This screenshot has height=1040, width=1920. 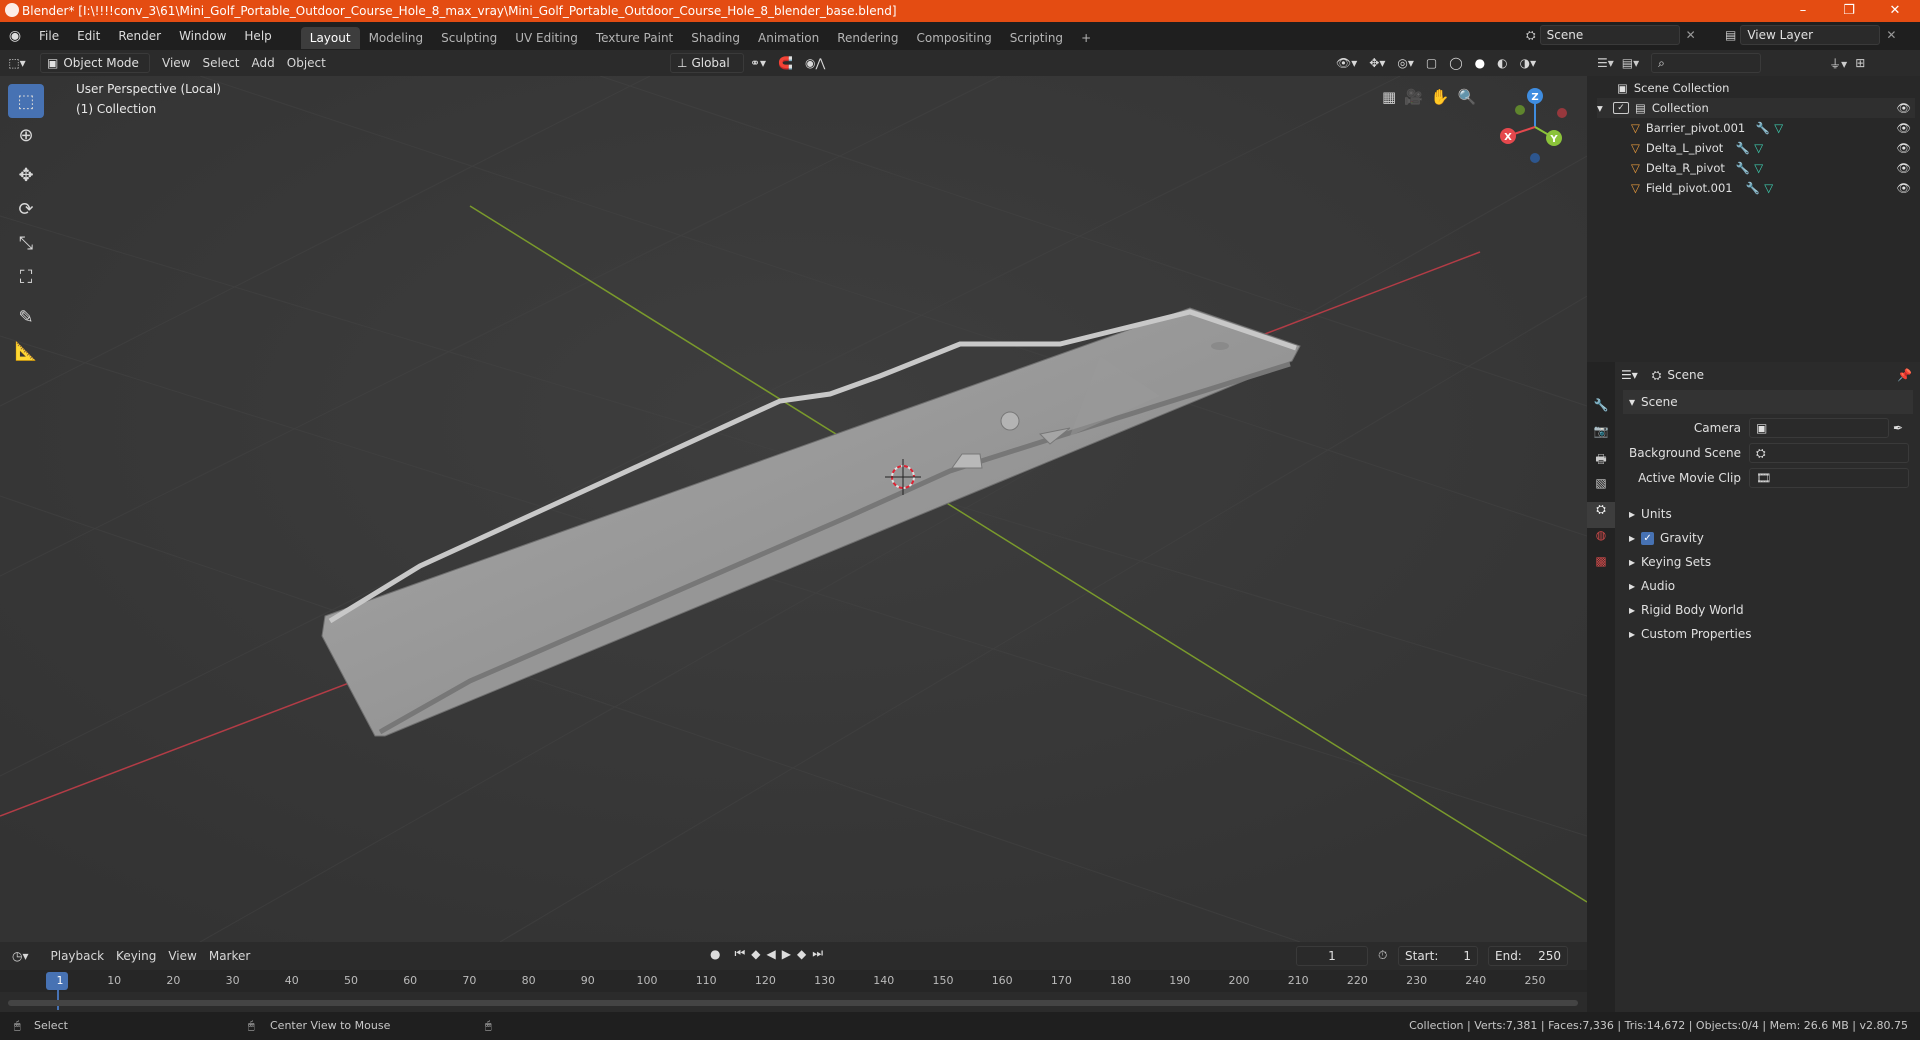 What do you see at coordinates (1346, 63) in the screenshot?
I see `visibility-icon: 👁▾` at bounding box center [1346, 63].